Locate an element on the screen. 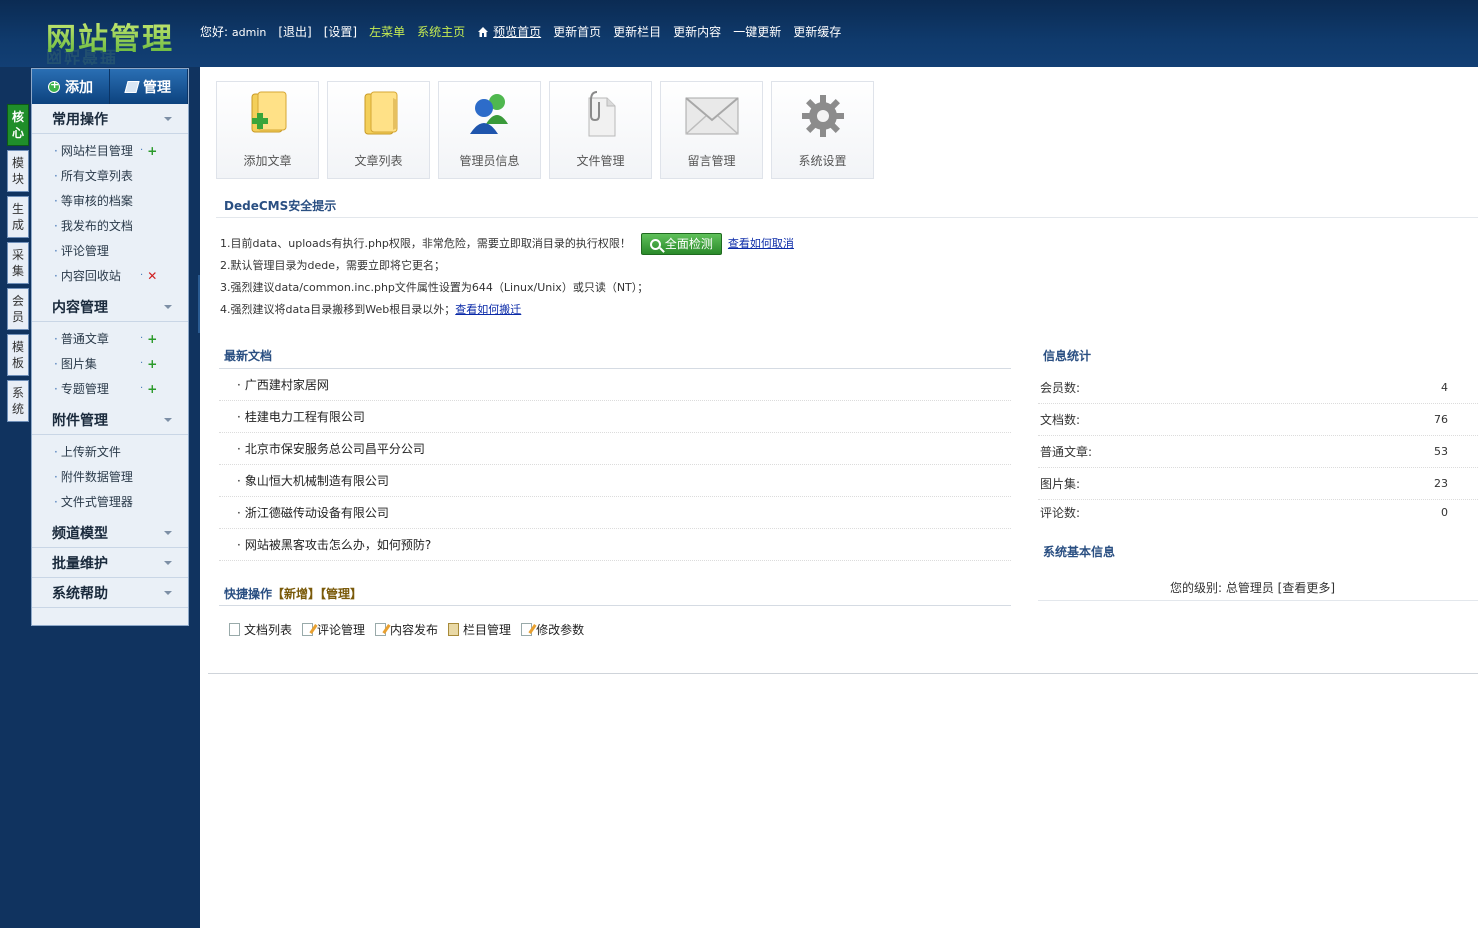  logout-link: [退出] is located at coordinates (294, 31).